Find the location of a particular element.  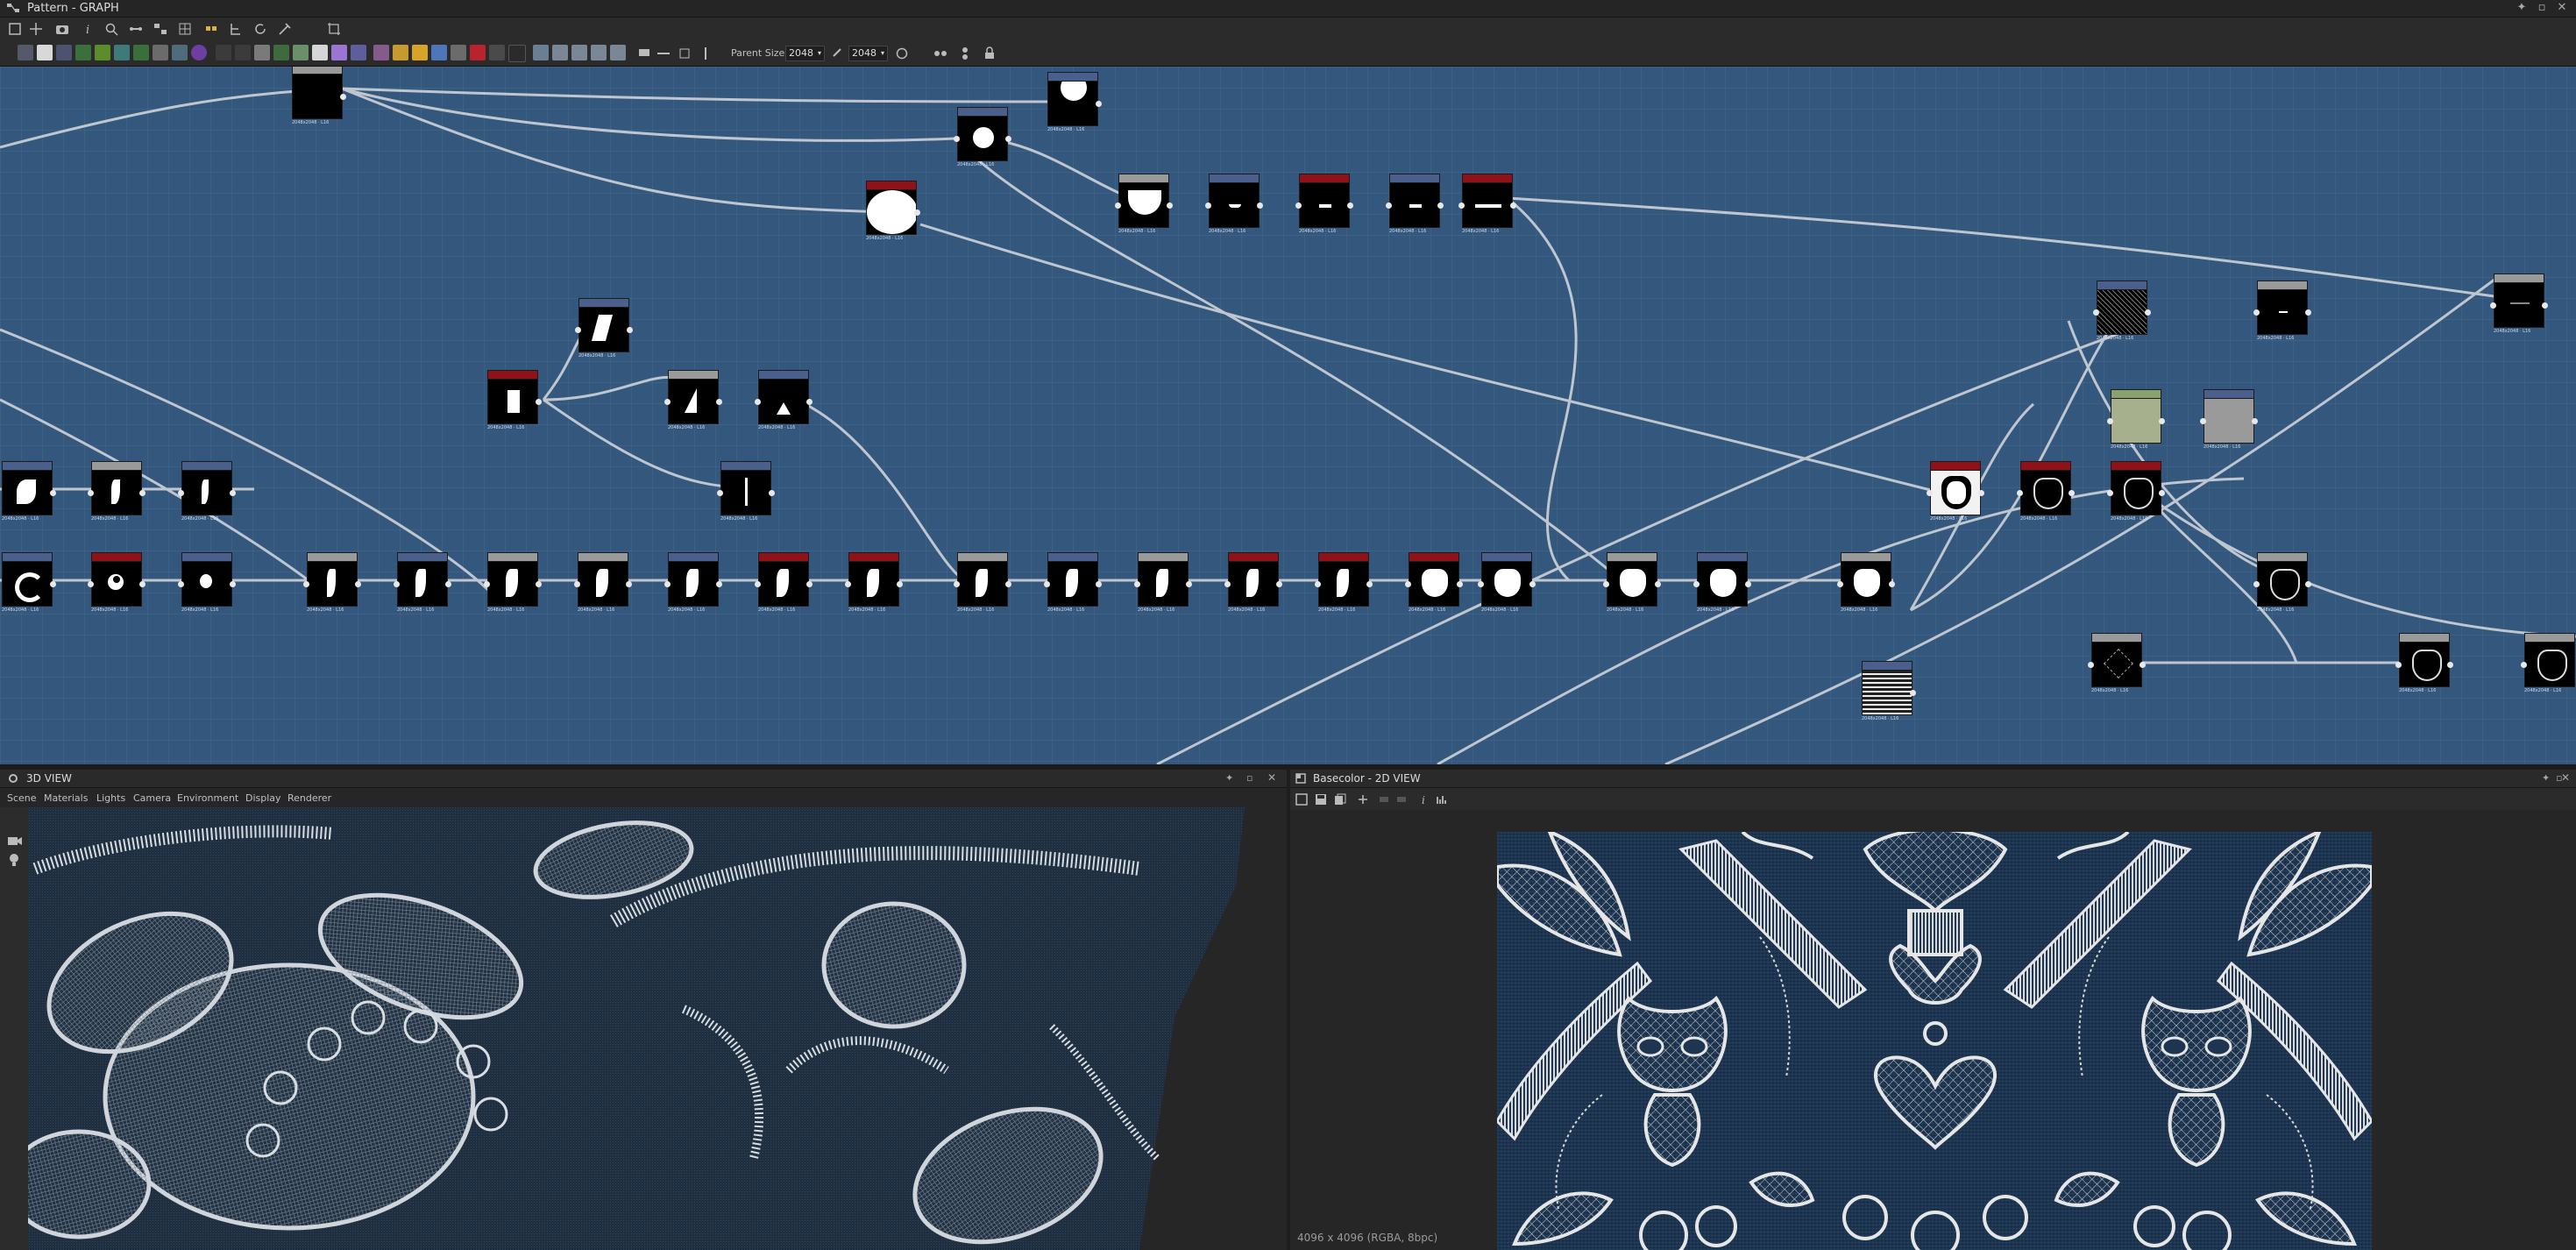

image-input-icon is located at coordinates (25, 52).